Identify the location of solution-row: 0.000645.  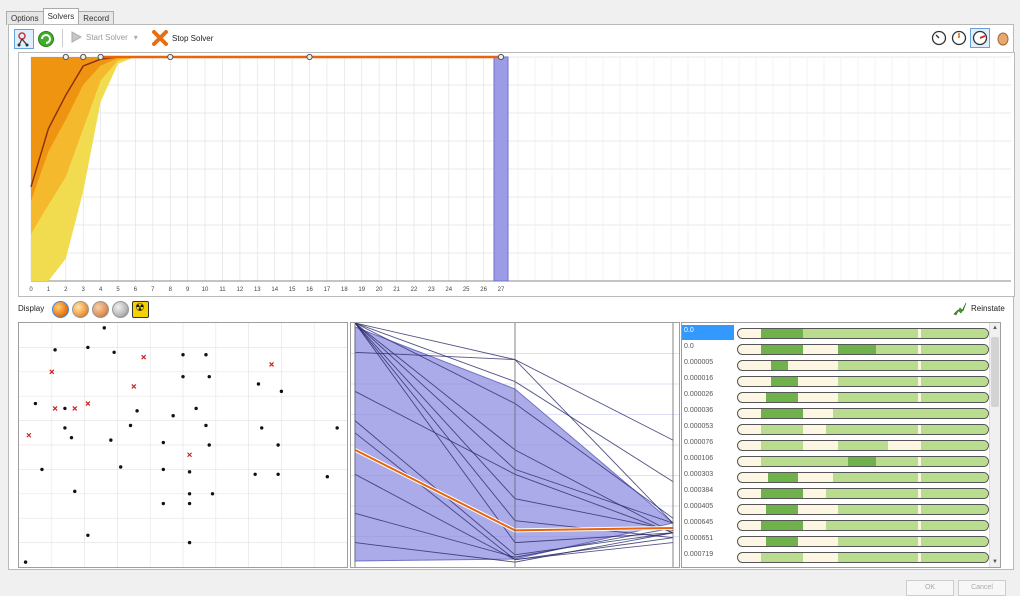
(841, 524).